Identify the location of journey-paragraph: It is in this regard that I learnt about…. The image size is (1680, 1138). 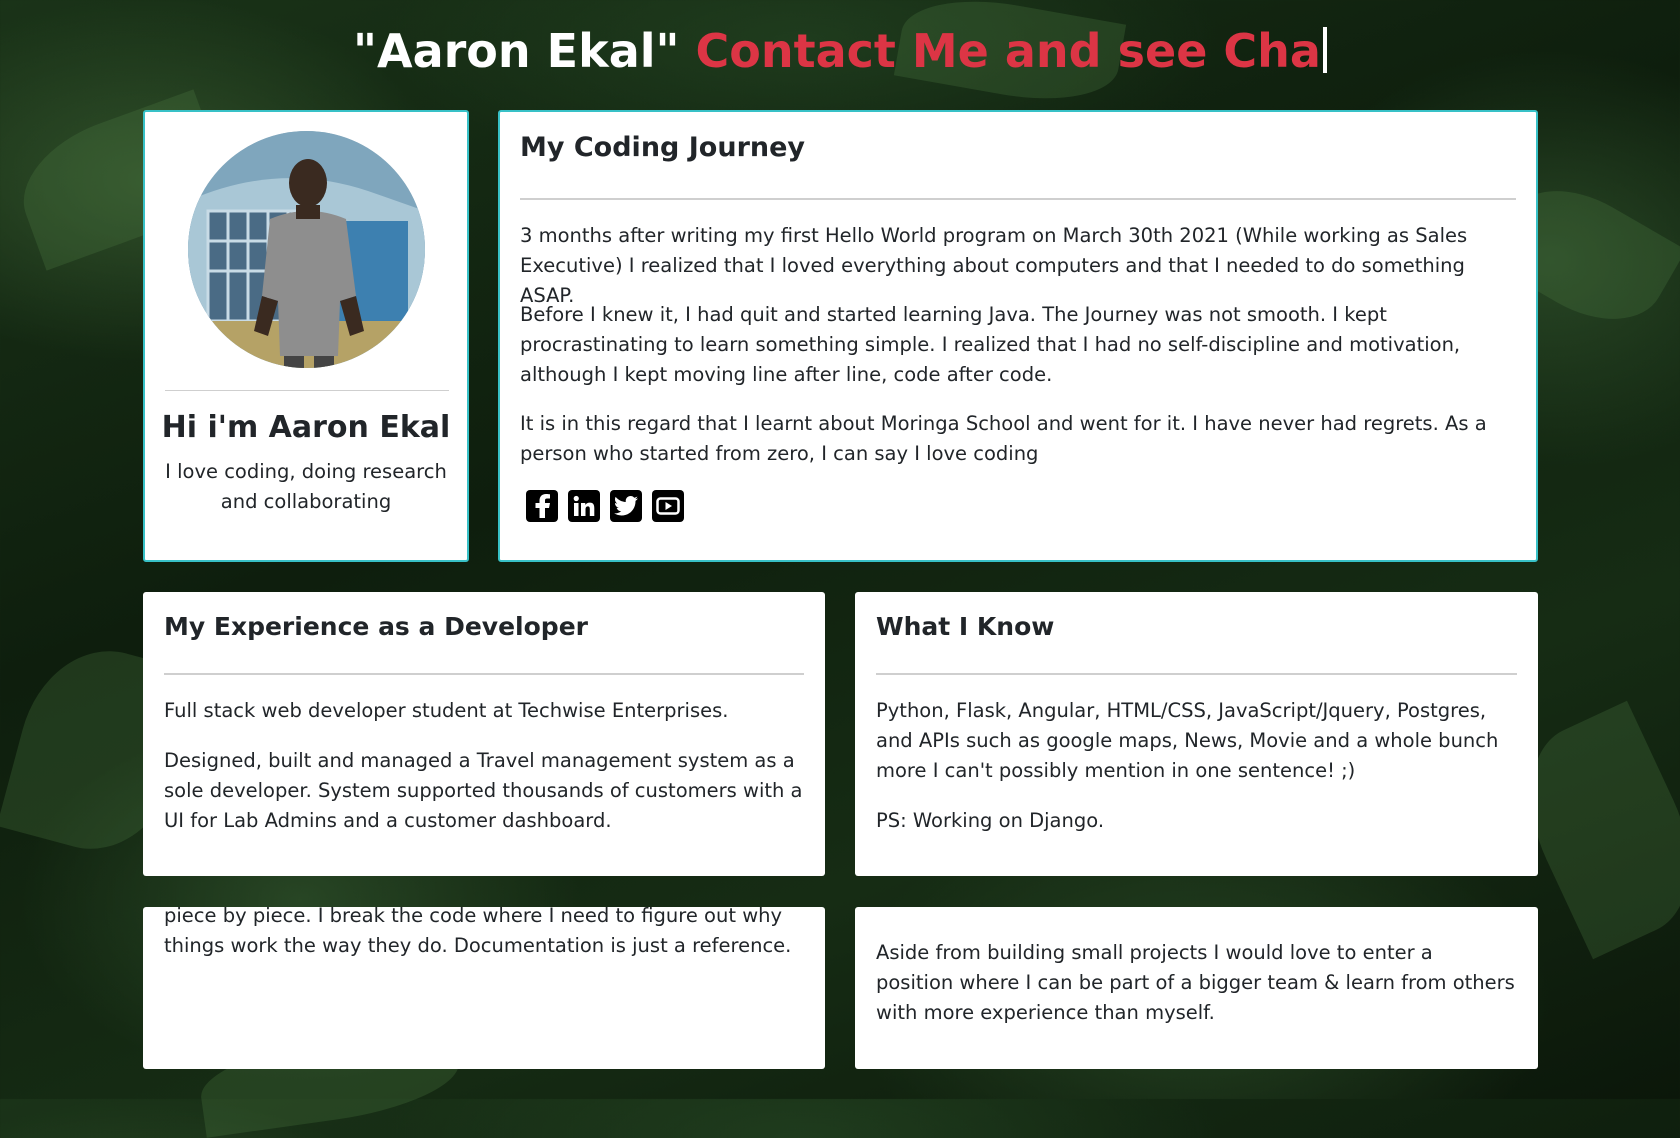
(1003, 438).